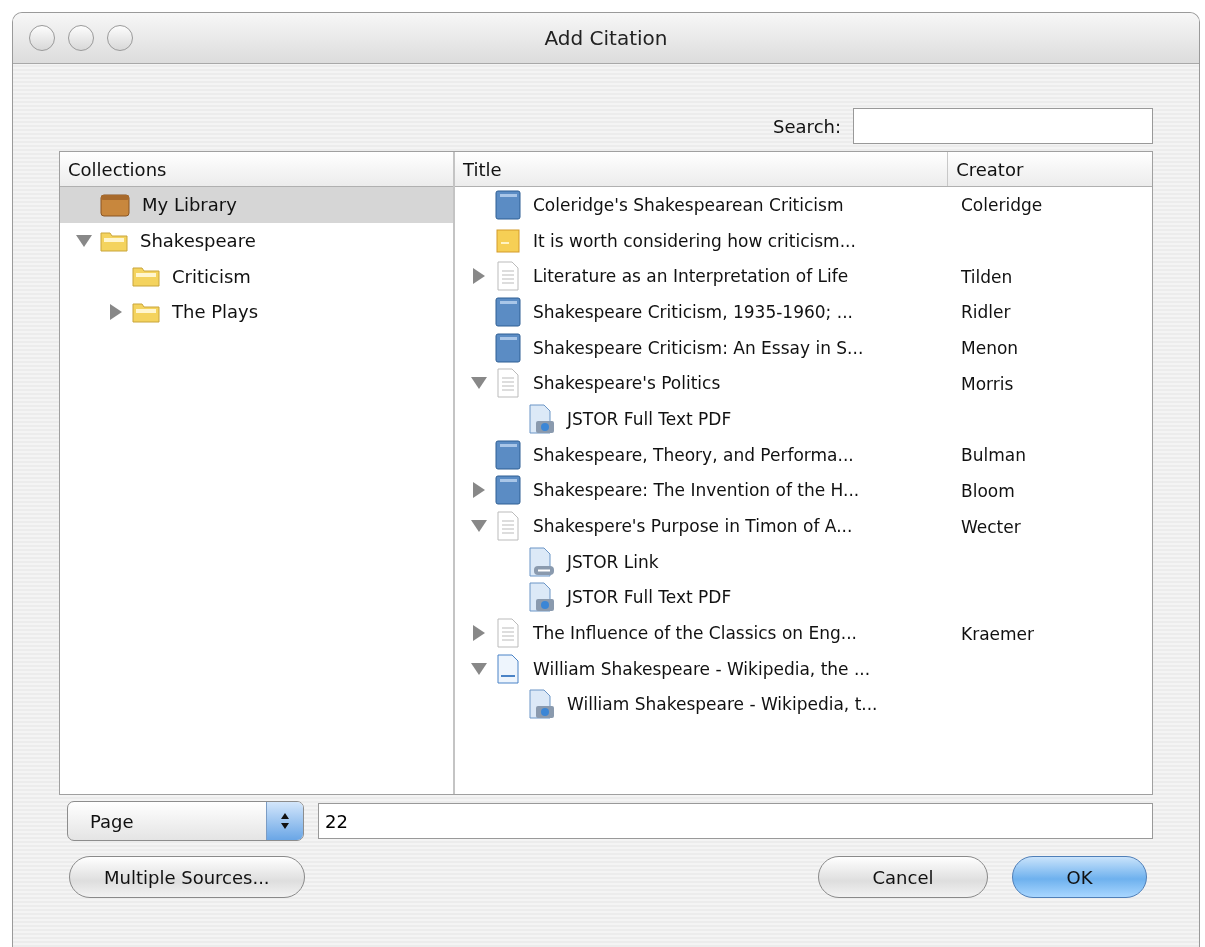 This screenshot has width=1205, height=947. What do you see at coordinates (688, 204) in the screenshot?
I see `item-title: Coleridge's Shakespearean Criticism` at bounding box center [688, 204].